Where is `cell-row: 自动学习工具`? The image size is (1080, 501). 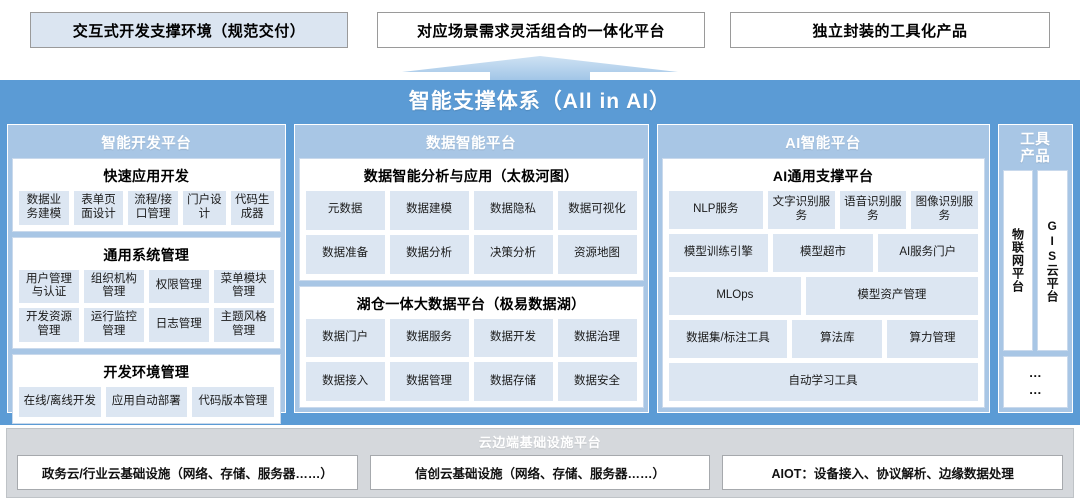
cell-row: 自动学习工具 is located at coordinates (823, 382).